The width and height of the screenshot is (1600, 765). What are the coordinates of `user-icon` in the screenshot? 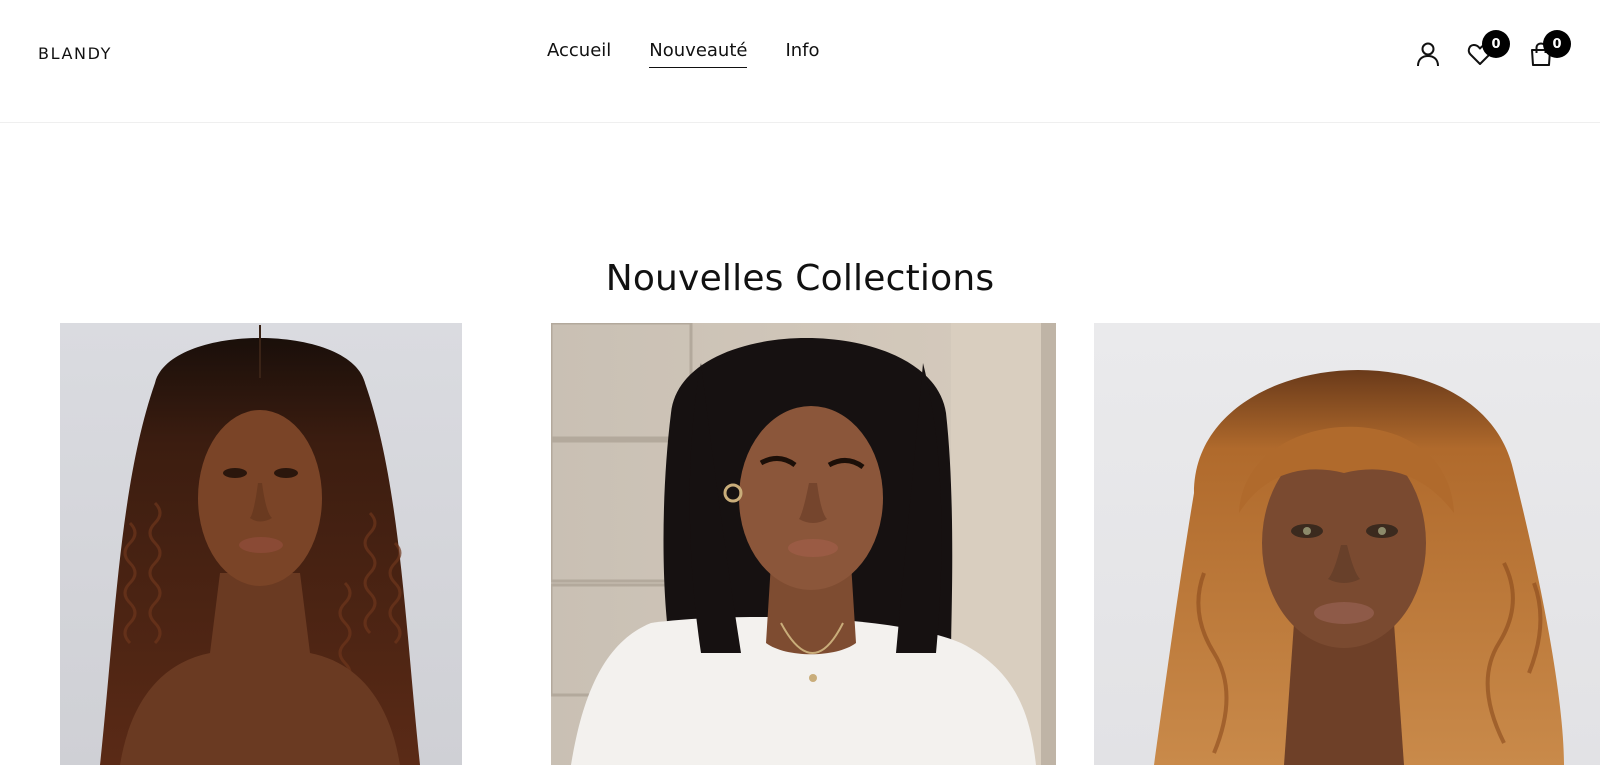 It's located at (1428, 54).